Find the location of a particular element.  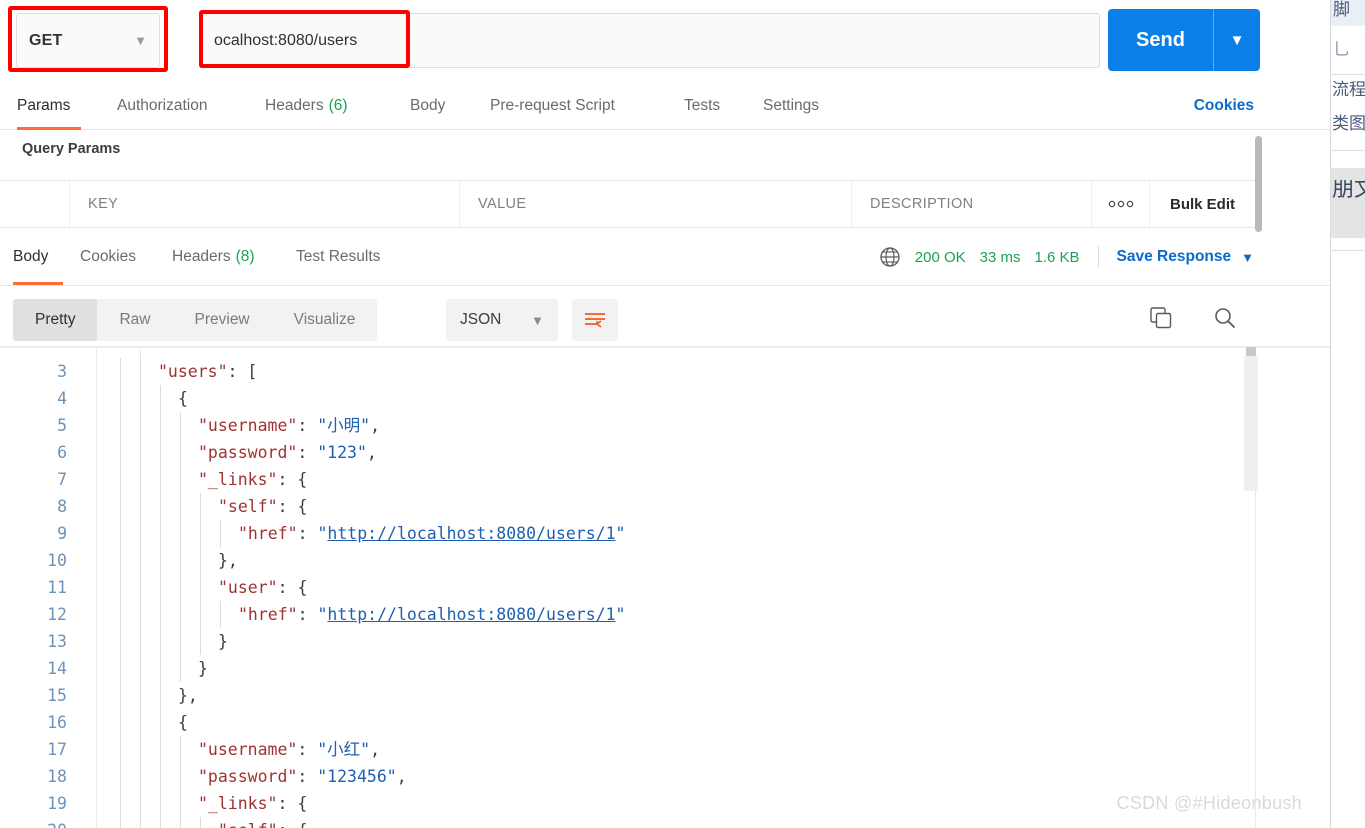

code-token: "href" is located at coordinates (268, 533).